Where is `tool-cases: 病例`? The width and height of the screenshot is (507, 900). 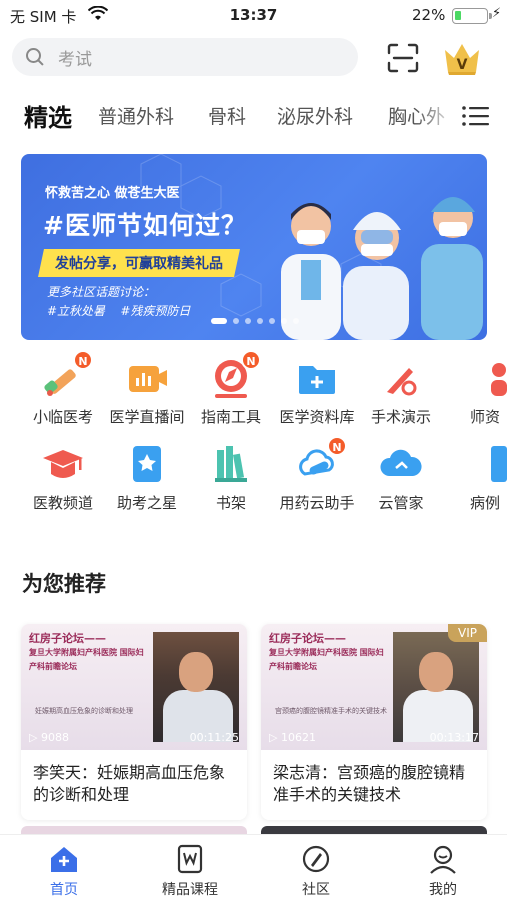 tool-cases: 病例 is located at coordinates (474, 477).